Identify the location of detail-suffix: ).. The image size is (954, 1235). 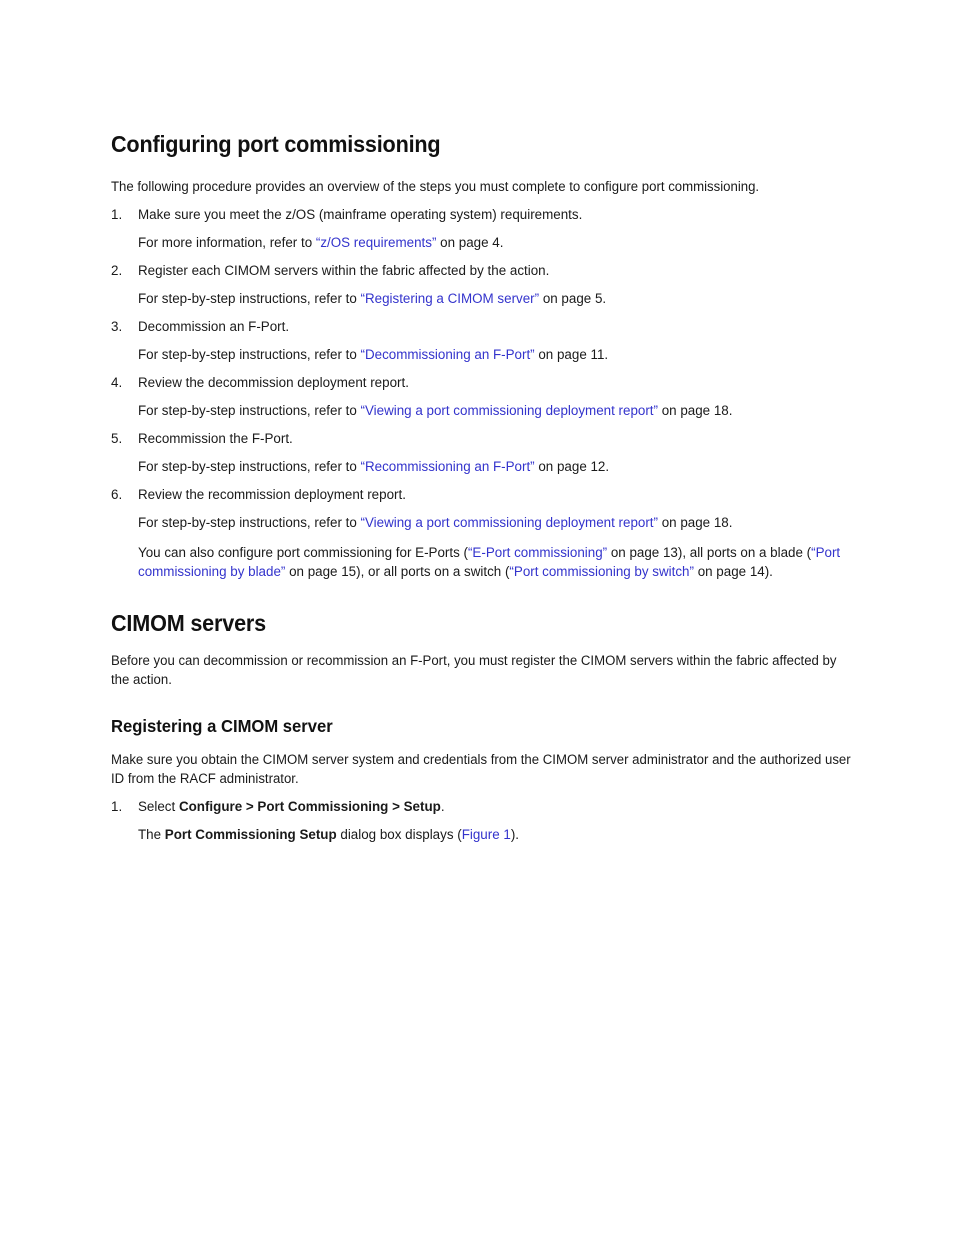
(515, 834).